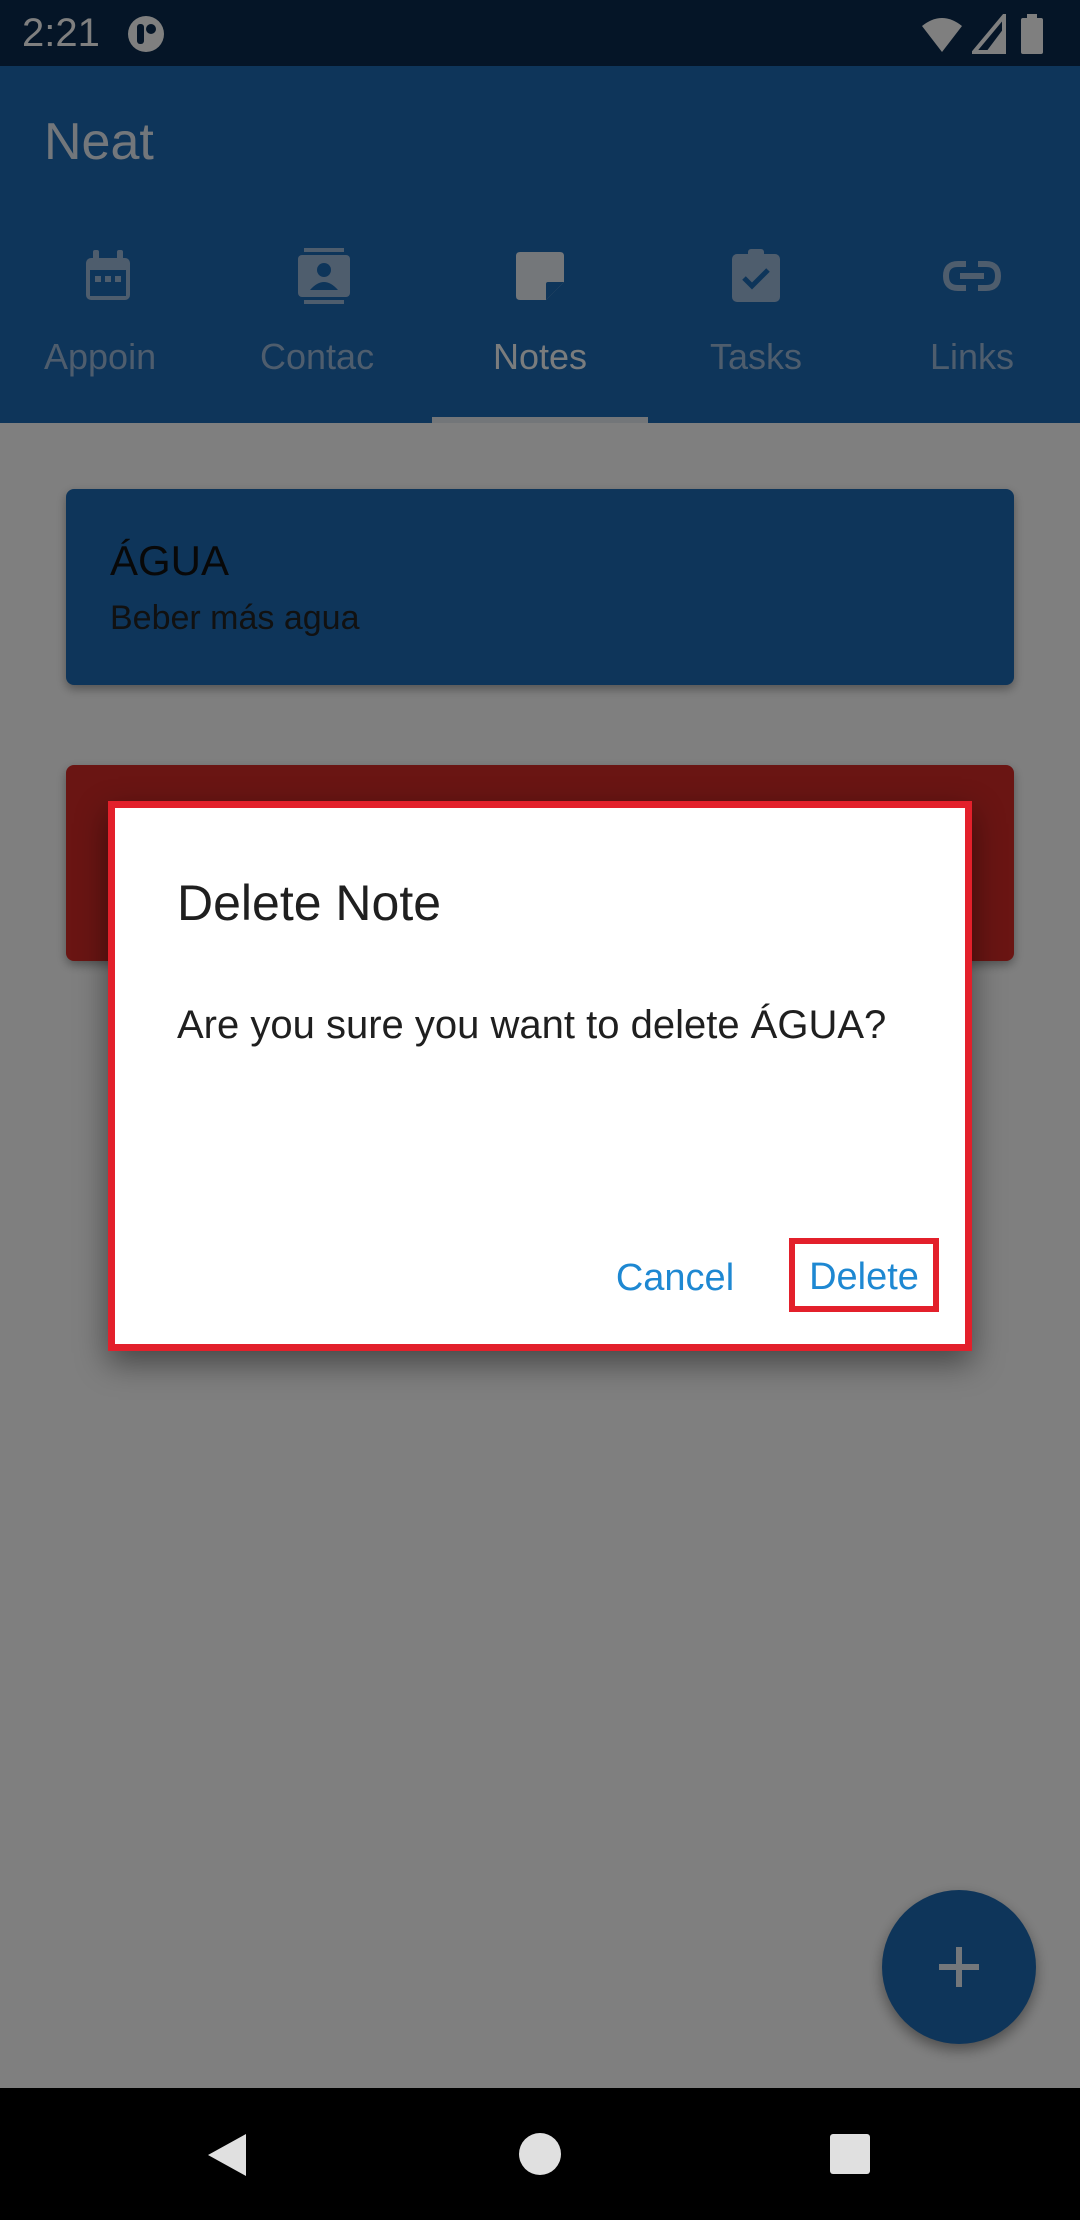  What do you see at coordinates (540, 1278) in the screenshot?
I see `dialog-actions: Cancel Delete` at bounding box center [540, 1278].